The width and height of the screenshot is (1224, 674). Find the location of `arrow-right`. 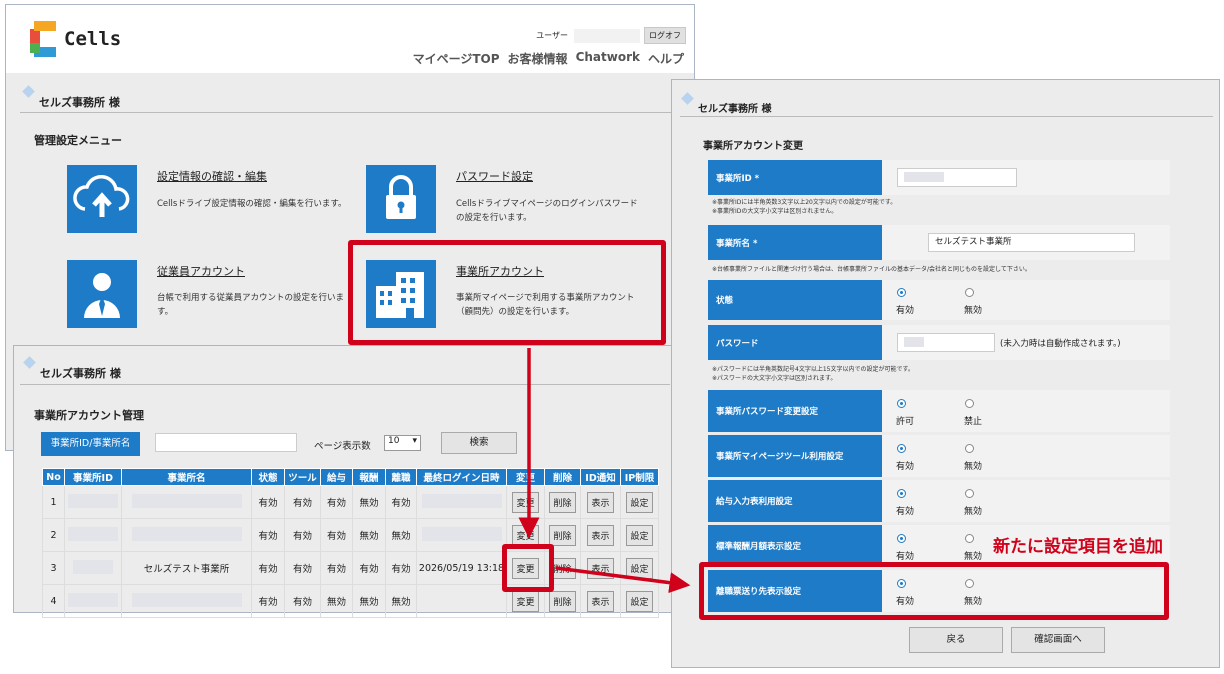

arrow-right is located at coordinates (623, 580).